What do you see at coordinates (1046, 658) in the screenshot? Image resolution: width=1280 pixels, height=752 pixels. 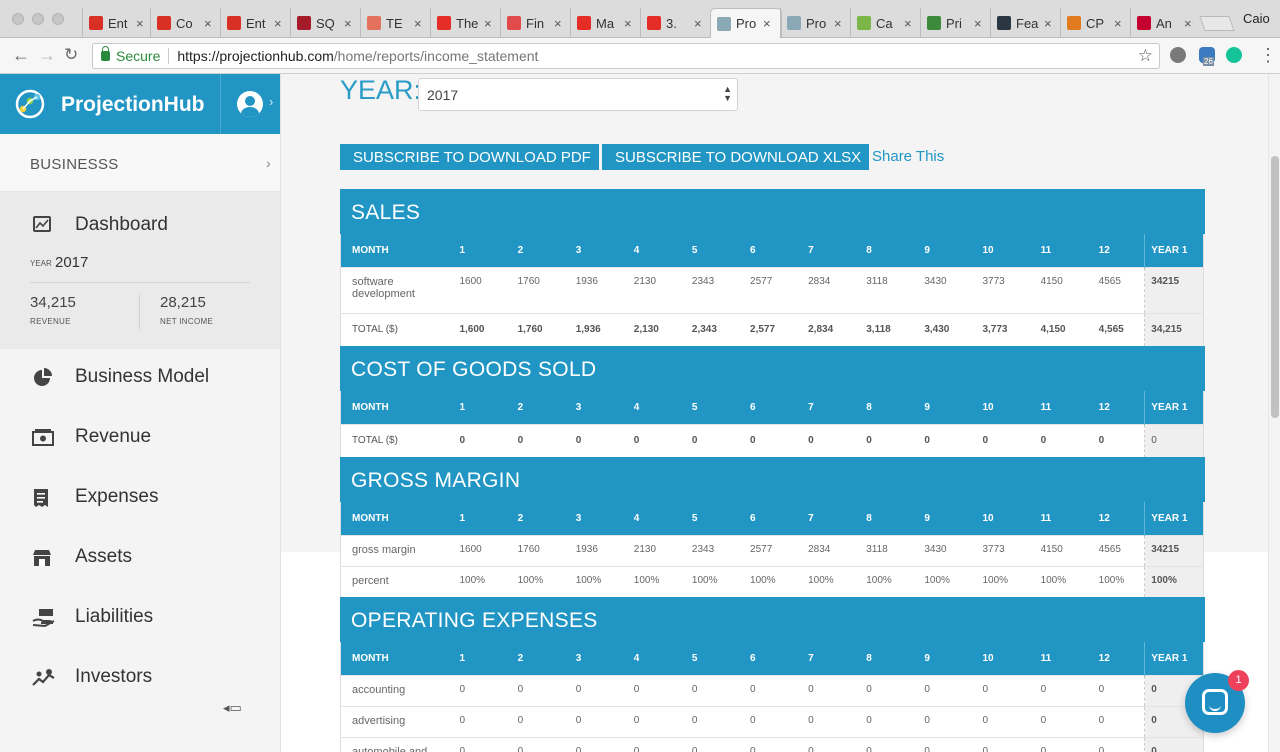 I see `month-column-header: 11` at bounding box center [1046, 658].